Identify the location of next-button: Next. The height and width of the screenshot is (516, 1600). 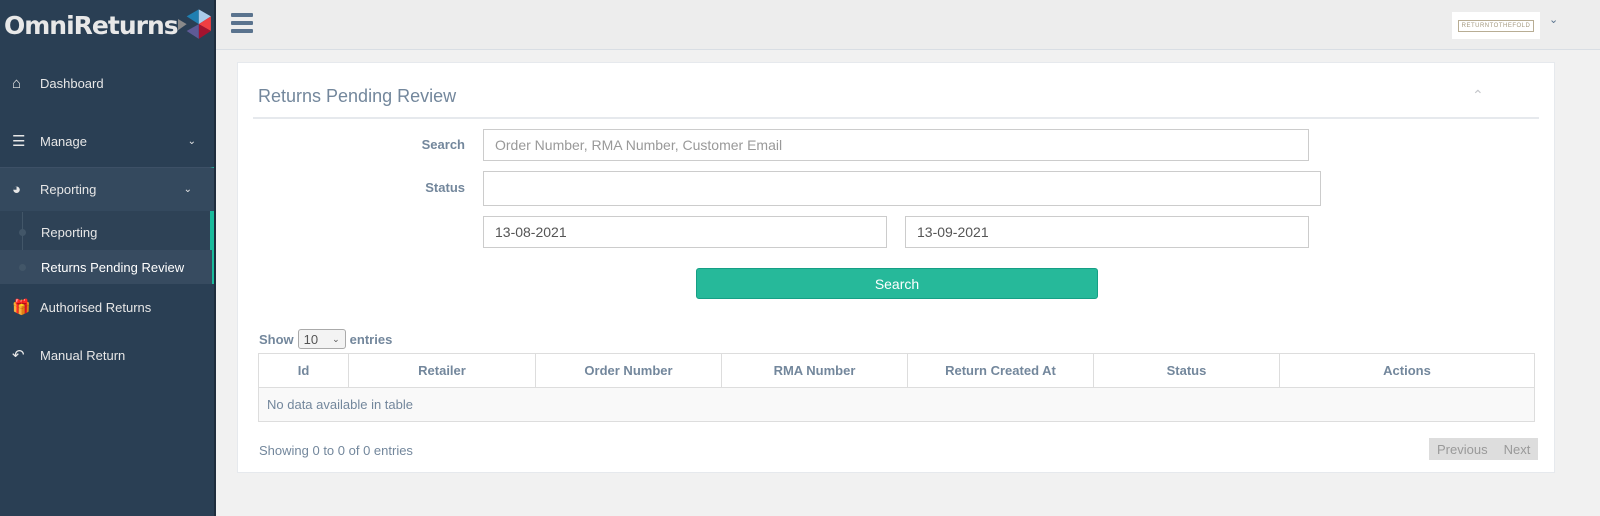
(1517, 449).